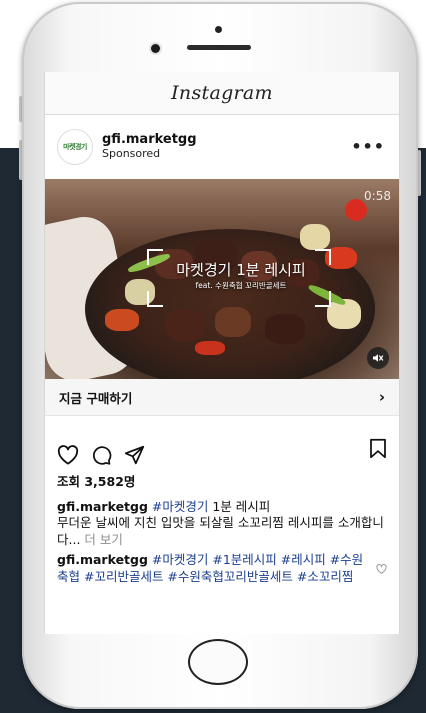 The width and height of the screenshot is (426, 713). I want to click on earpiece-speaker, so click(219, 47).